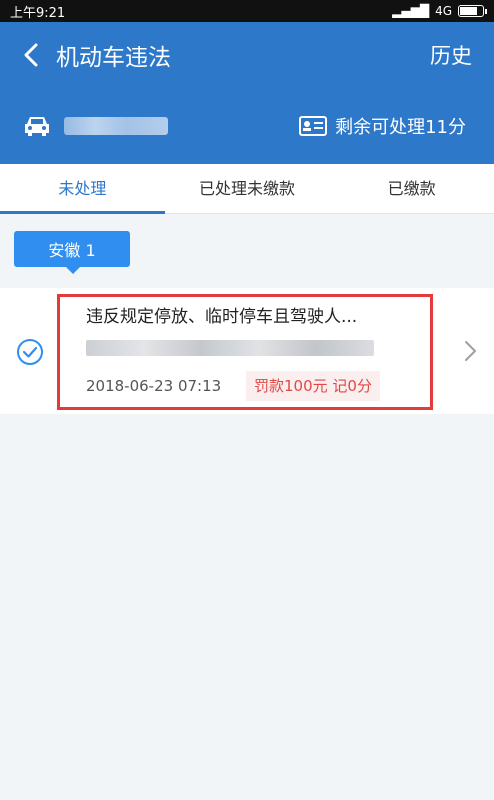 The image size is (494, 800). What do you see at coordinates (470, 351) in the screenshot?
I see `chevron-right-icon` at bounding box center [470, 351].